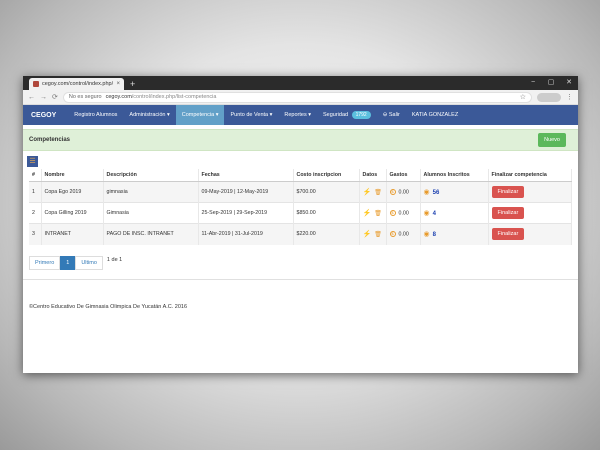 Image resolution: width=600 pixels, height=450 pixels. Describe the element at coordinates (454, 213) in the screenshot. I see `cell-alumnos: ◉ 4` at that location.